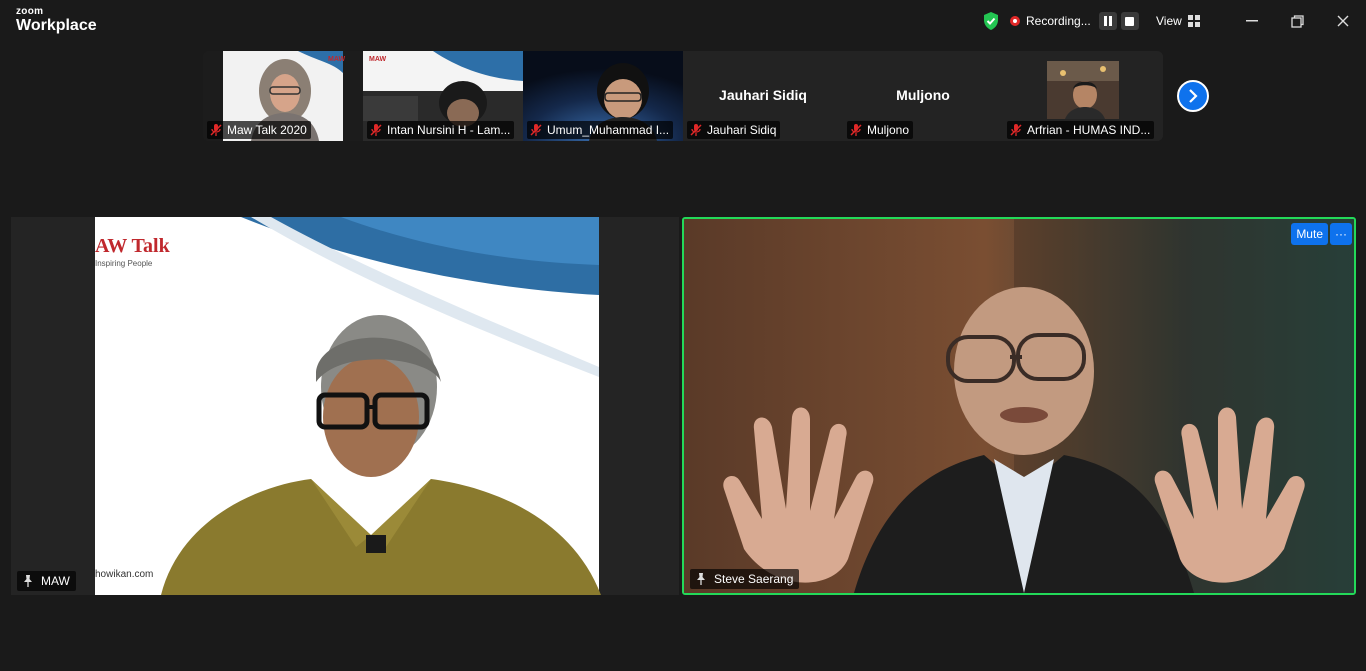 Image resolution: width=1366 pixels, height=671 pixels. What do you see at coordinates (132, 246) in the screenshot?
I see `maw-talk-logo: AW Talk` at bounding box center [132, 246].